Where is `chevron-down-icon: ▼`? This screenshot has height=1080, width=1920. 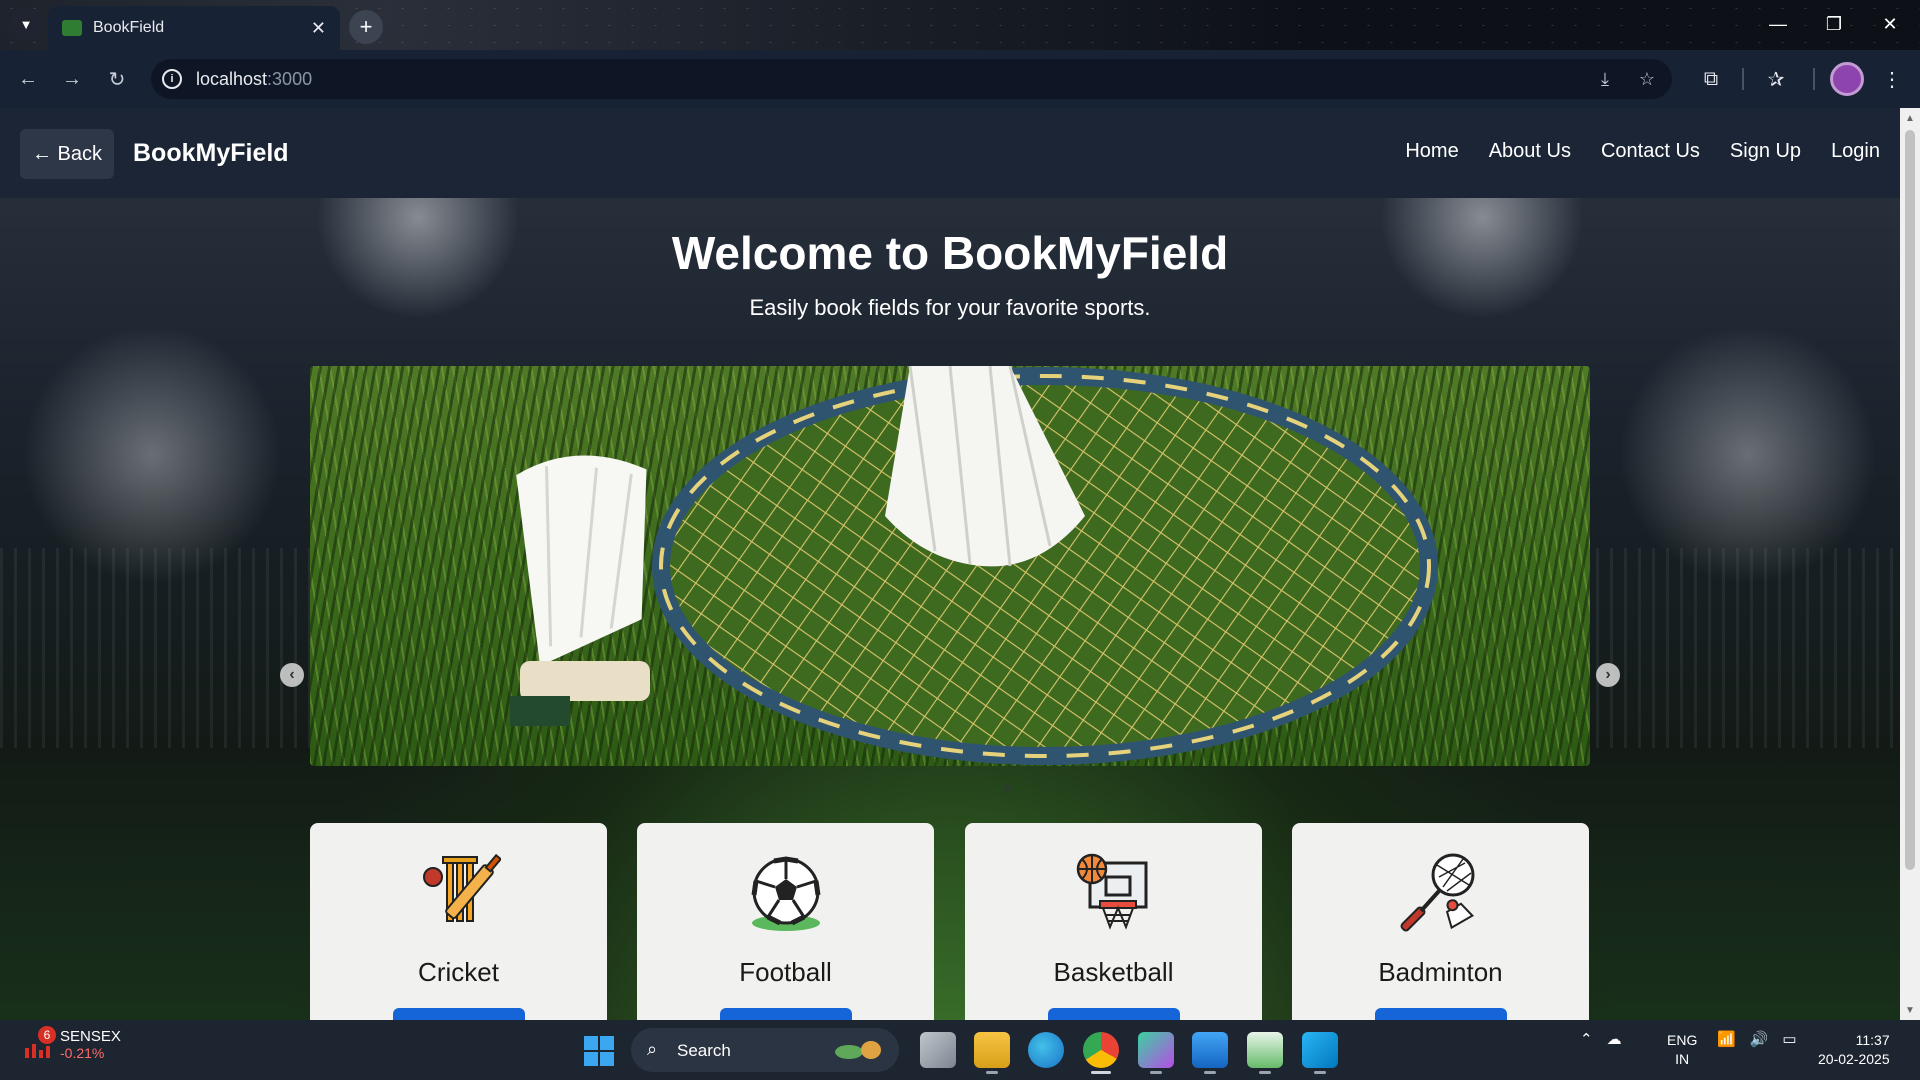
chevron-down-icon: ▼ is located at coordinates (26, 24).